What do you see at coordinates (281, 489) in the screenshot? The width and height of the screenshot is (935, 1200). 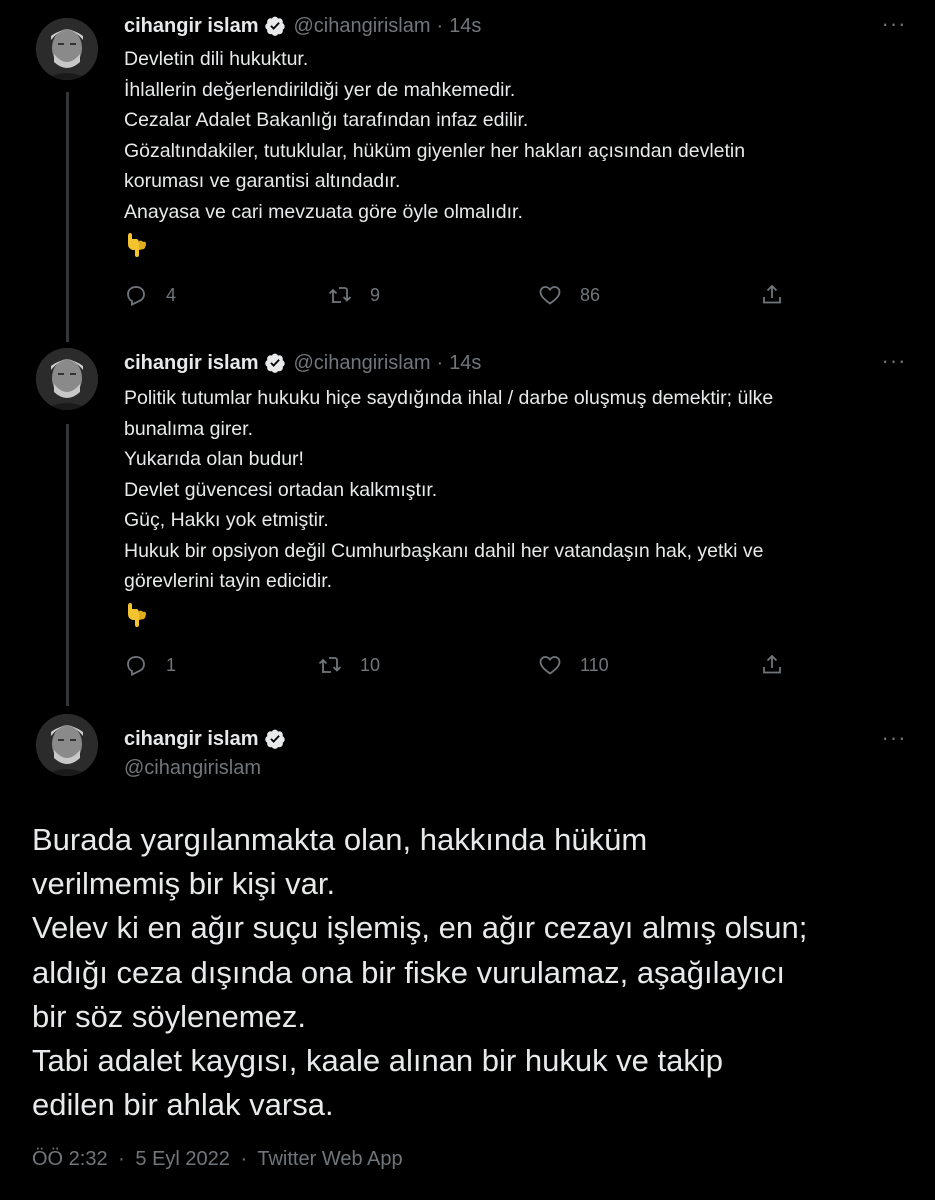 I see `tweet-text-line: Devlet güvencesi ortadan kalkmıştır.` at bounding box center [281, 489].